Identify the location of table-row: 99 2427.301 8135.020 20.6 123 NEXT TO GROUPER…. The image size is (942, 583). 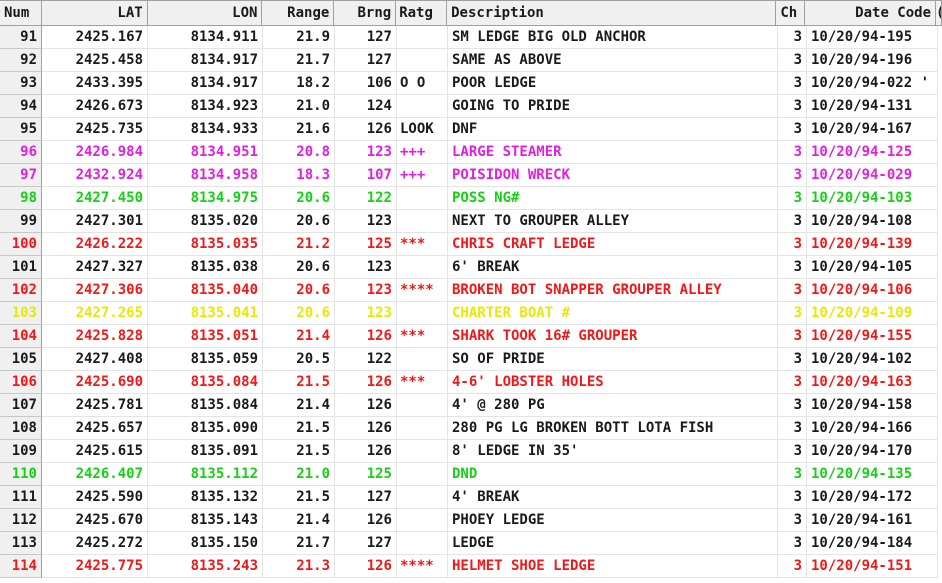
(471, 221).